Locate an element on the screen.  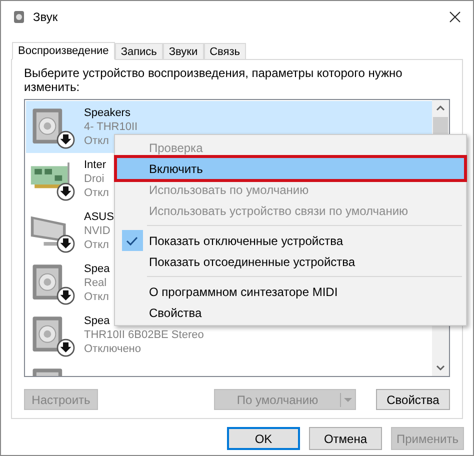
device-detail: Real is located at coordinates (96, 283).